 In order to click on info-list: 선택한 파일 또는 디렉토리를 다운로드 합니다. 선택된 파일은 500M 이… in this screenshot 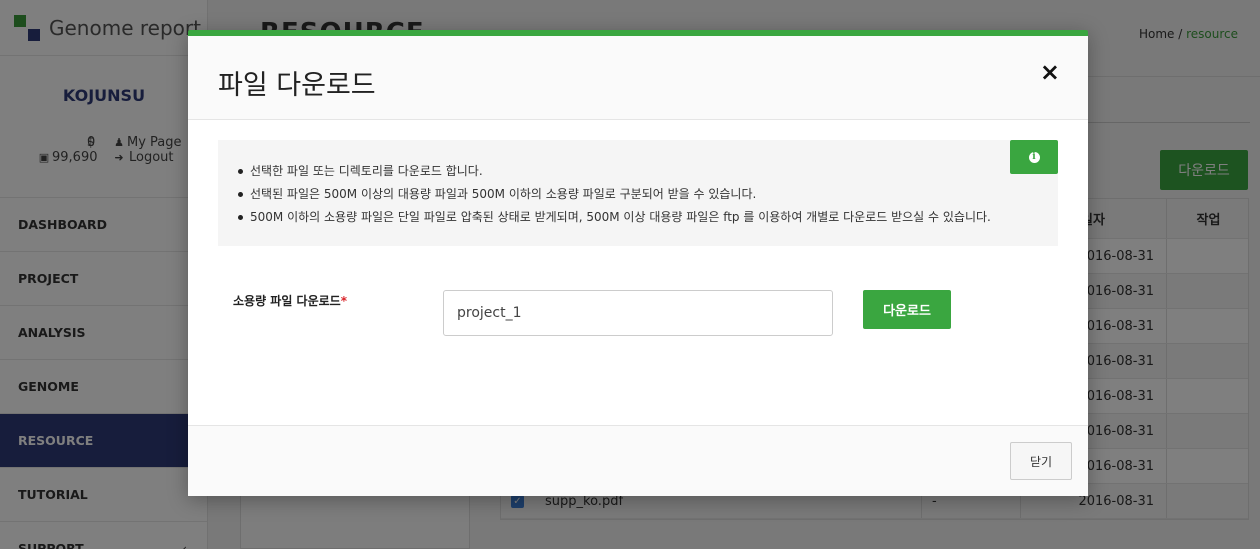, I will do `click(613, 194)`.